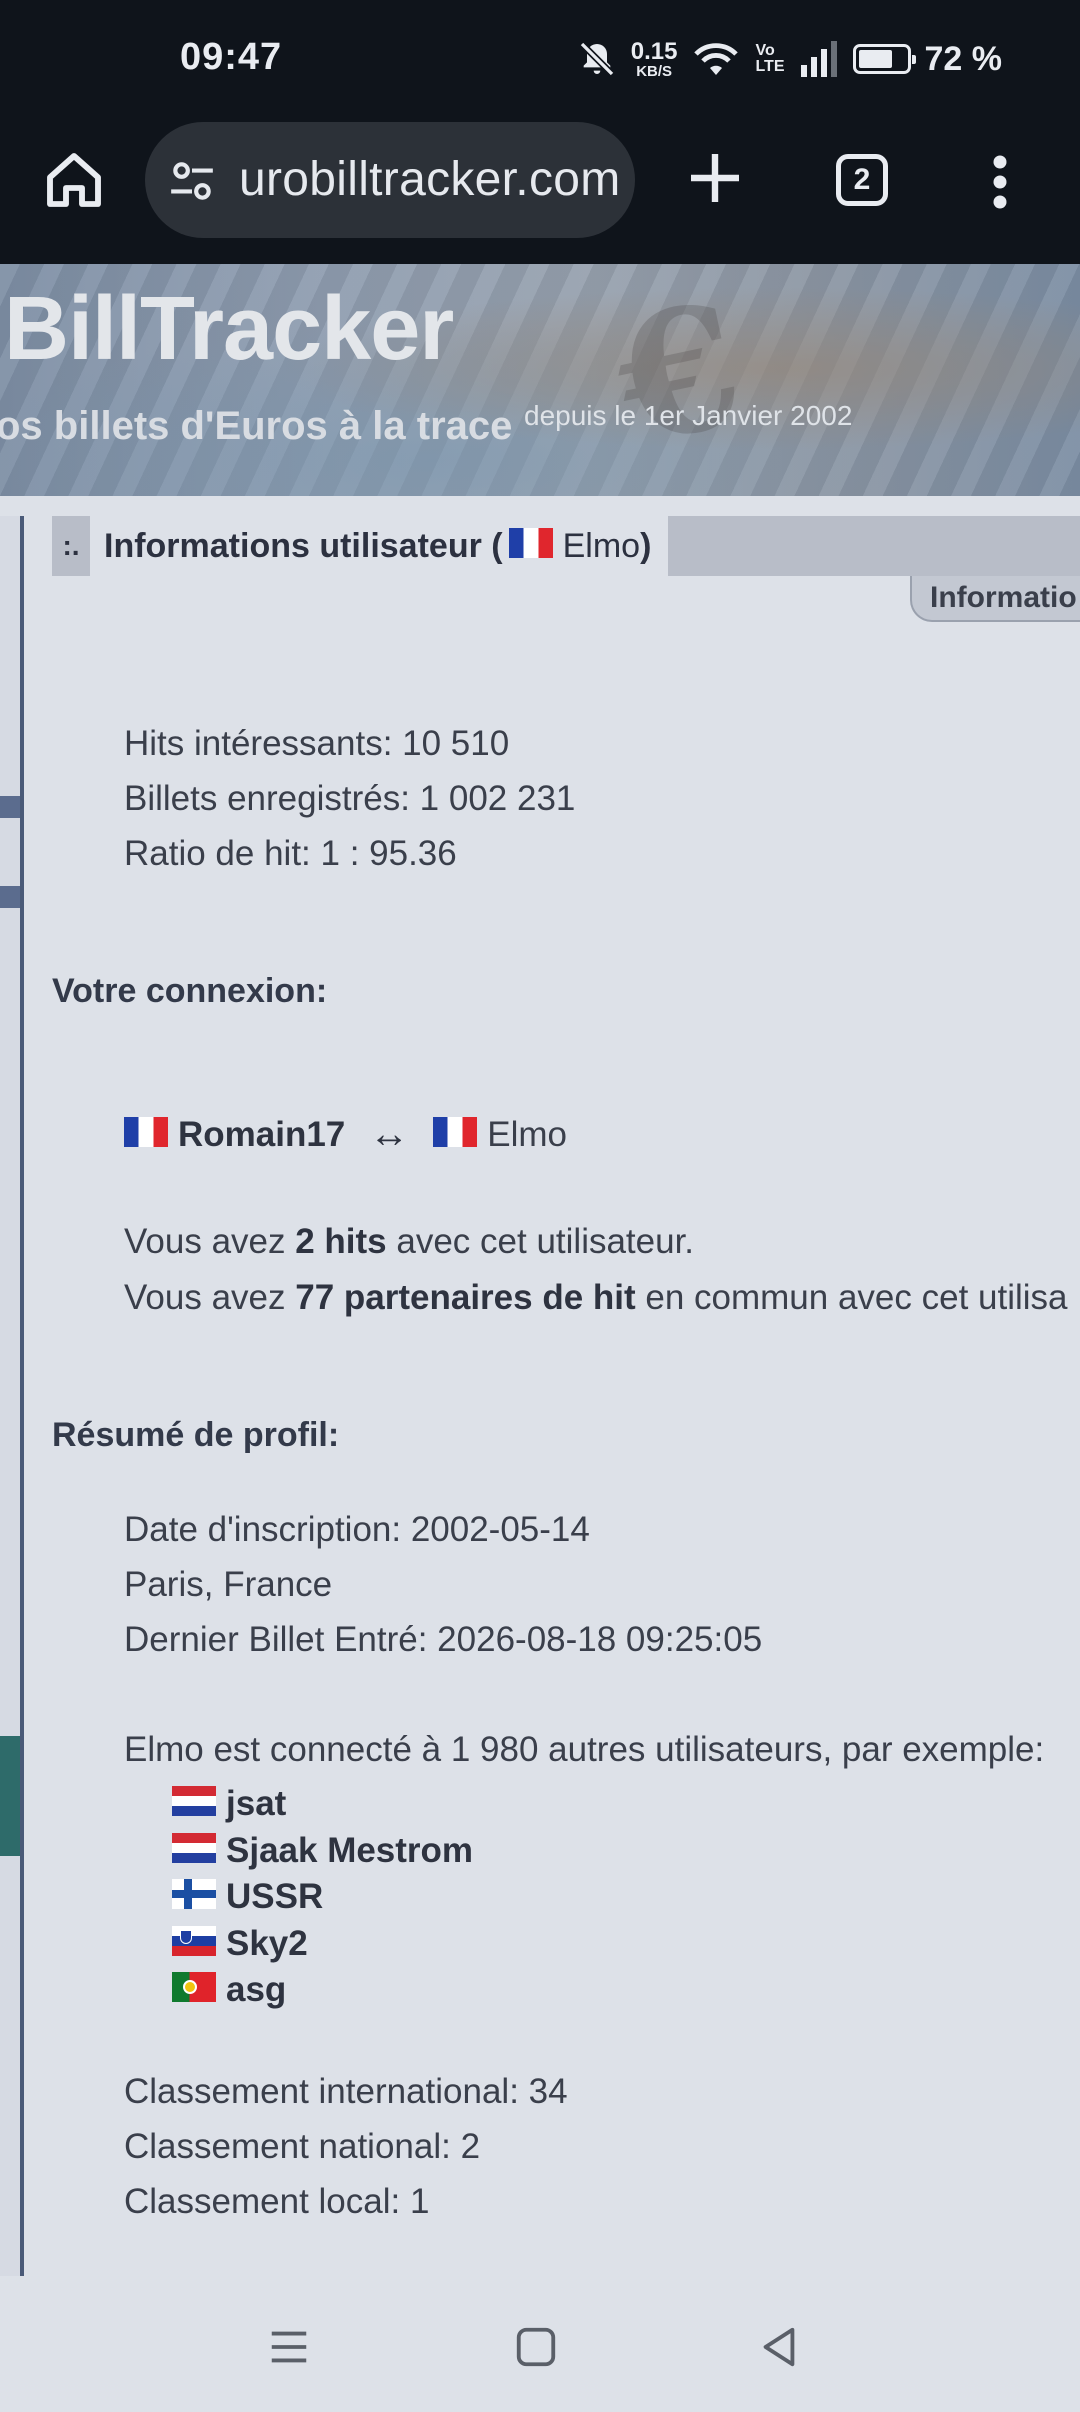 This screenshot has width=1080, height=2412. I want to click on site-since: depuis le 1er Janvier 2002, so click(688, 415).